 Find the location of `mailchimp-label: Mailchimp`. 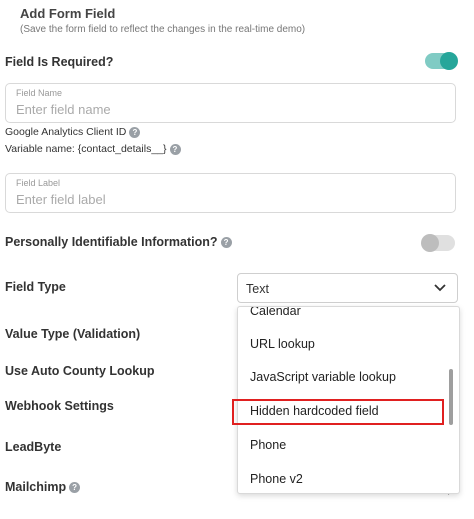

mailchimp-label: Mailchimp is located at coordinates (36, 487).